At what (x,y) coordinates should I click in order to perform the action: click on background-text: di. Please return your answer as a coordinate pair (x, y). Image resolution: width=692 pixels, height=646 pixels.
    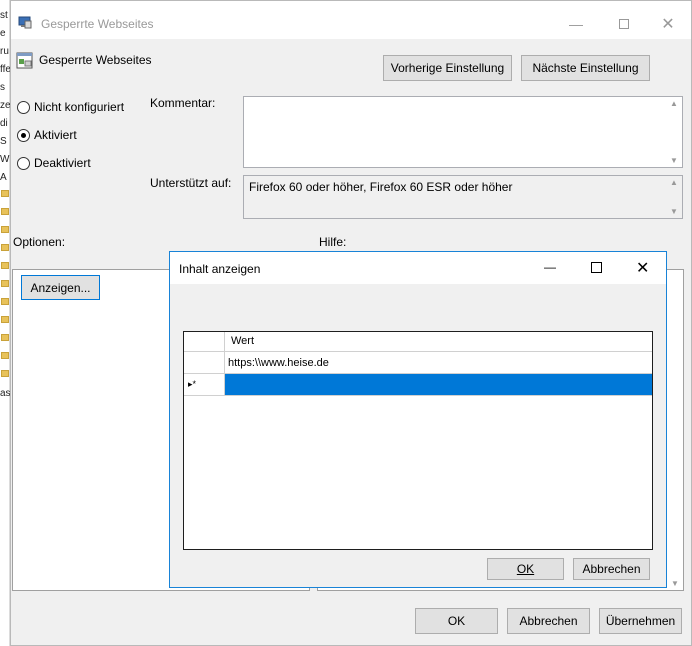
    Looking at the image, I should click on (4, 123).